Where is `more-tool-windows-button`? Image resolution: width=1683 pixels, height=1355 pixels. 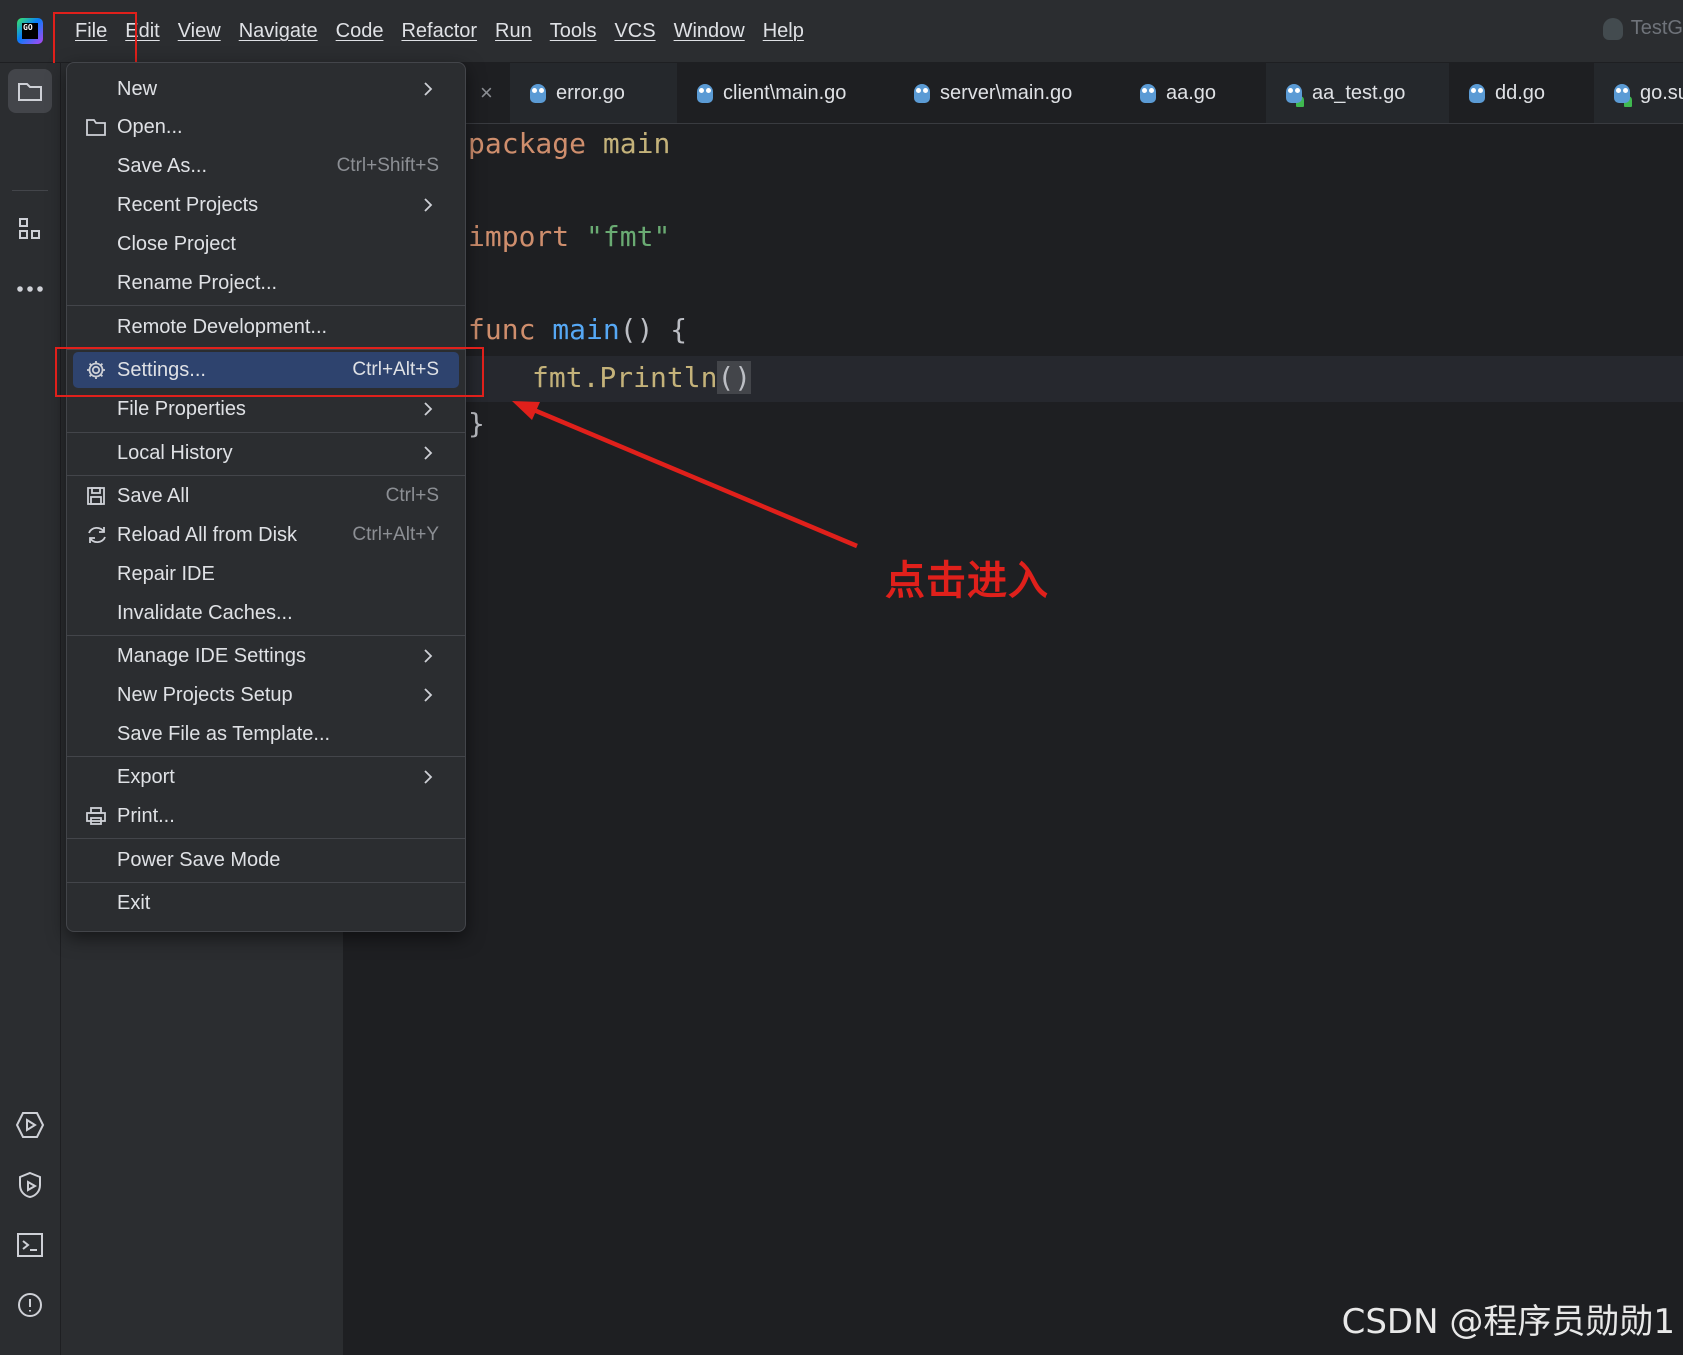 more-tool-windows-button is located at coordinates (30, 289).